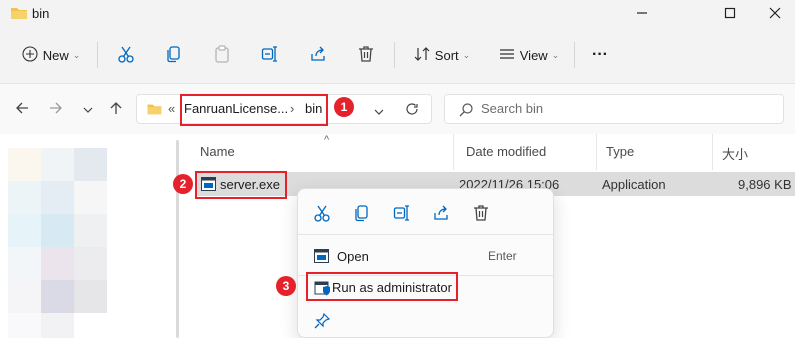 Image resolution: width=795 pixels, height=338 pixels. I want to click on copy-menu-button, so click(362, 214).